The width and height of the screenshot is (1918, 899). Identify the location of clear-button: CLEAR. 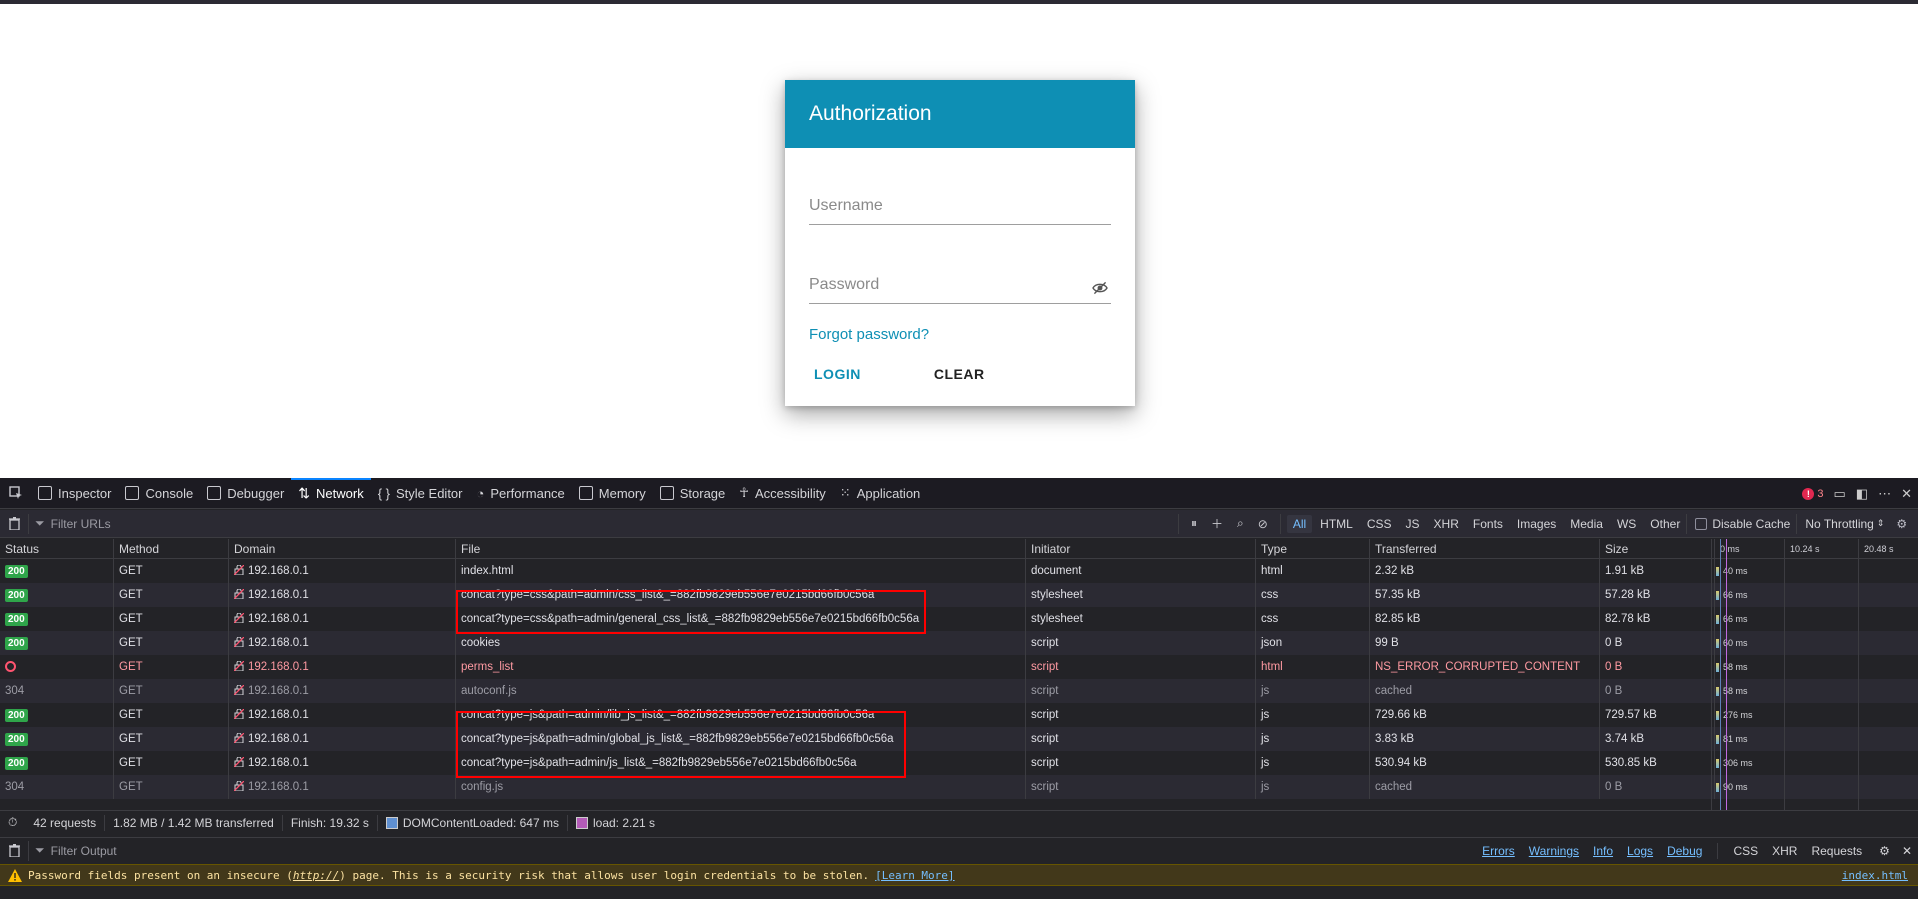
(959, 374).